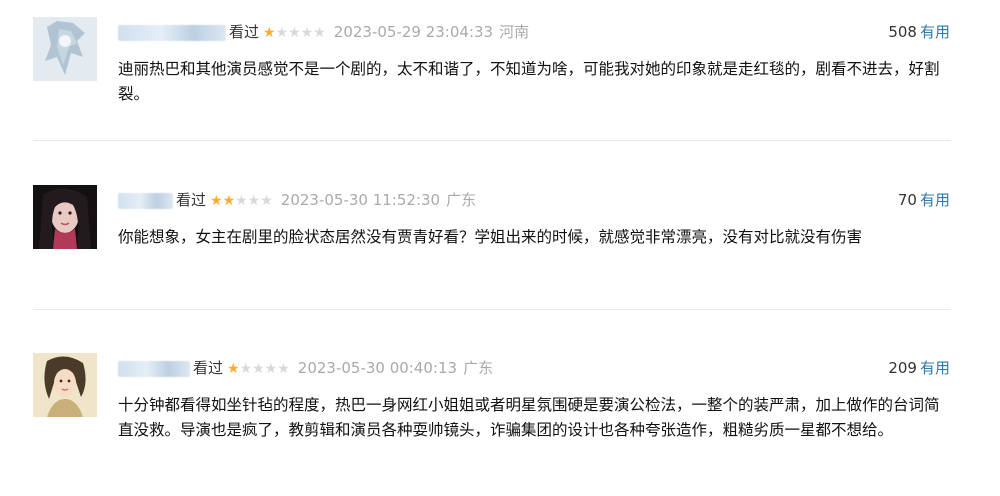 This screenshot has height=496, width=1000. Describe the element at coordinates (919, 32) in the screenshot. I see `vote-area: 508 有用` at that location.